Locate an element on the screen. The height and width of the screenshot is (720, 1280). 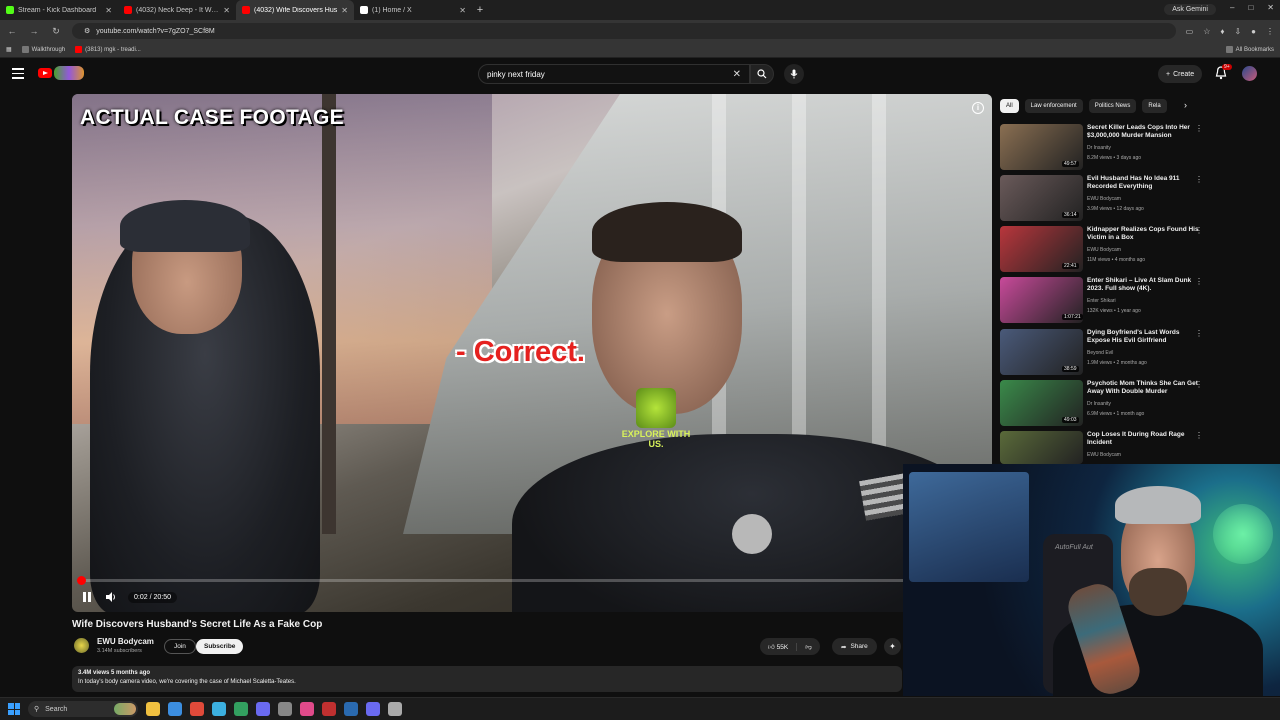
site-info-icon: ⚙ is located at coordinates (87, 31).